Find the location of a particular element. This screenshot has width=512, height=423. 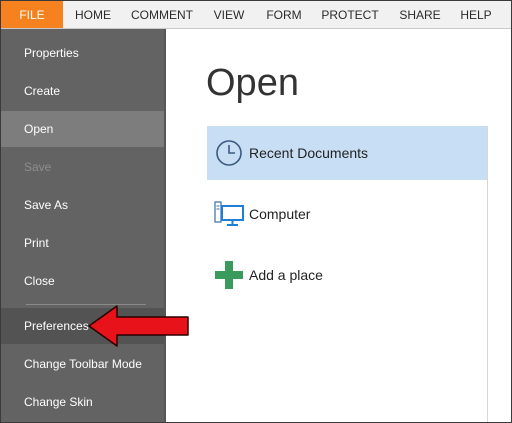

sidebar-item-save-as: Save As is located at coordinates (82, 205).